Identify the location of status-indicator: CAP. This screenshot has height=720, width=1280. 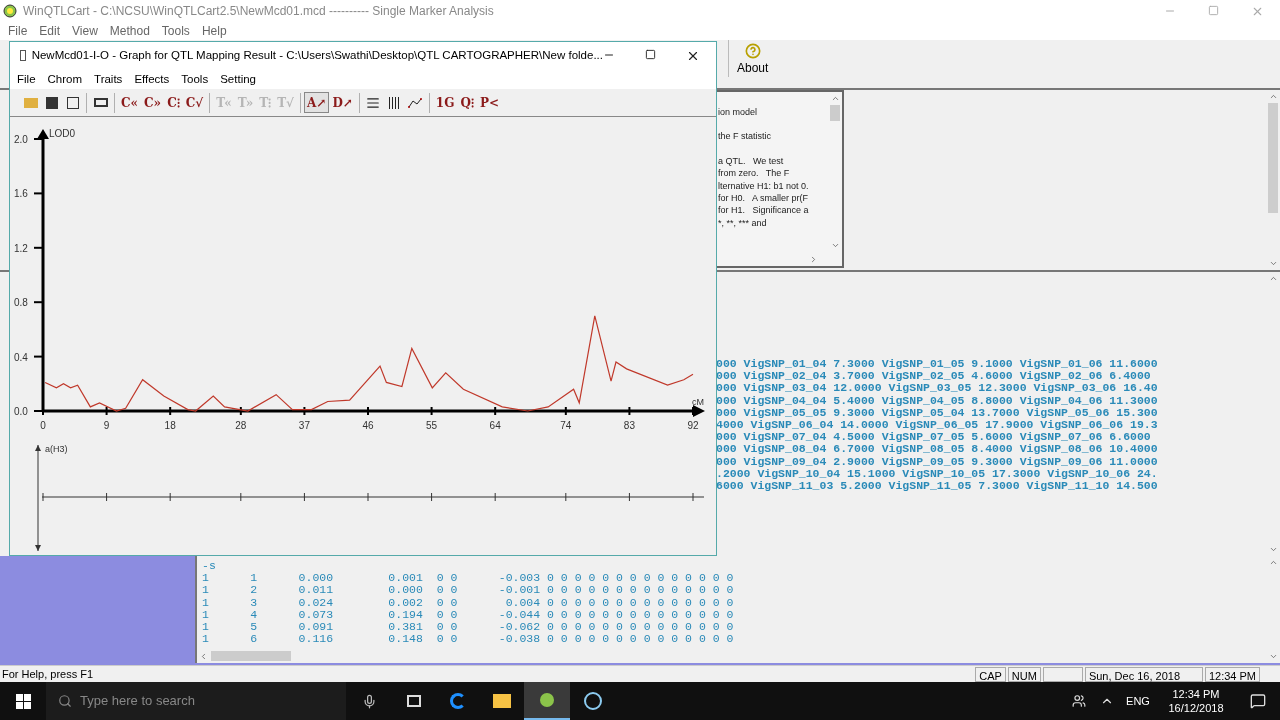
(990, 674).